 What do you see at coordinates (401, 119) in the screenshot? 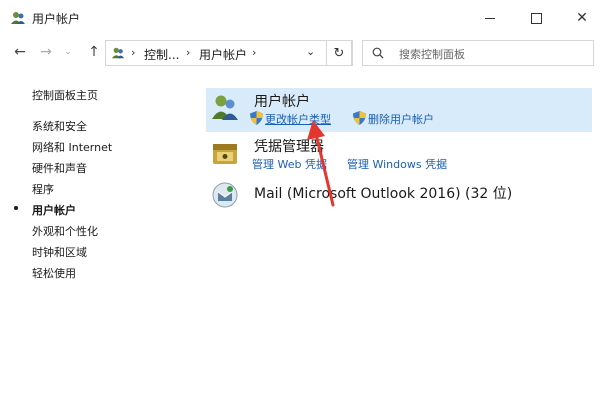
I see `remove-user-accounts-link: 删除用户帐户` at bounding box center [401, 119].